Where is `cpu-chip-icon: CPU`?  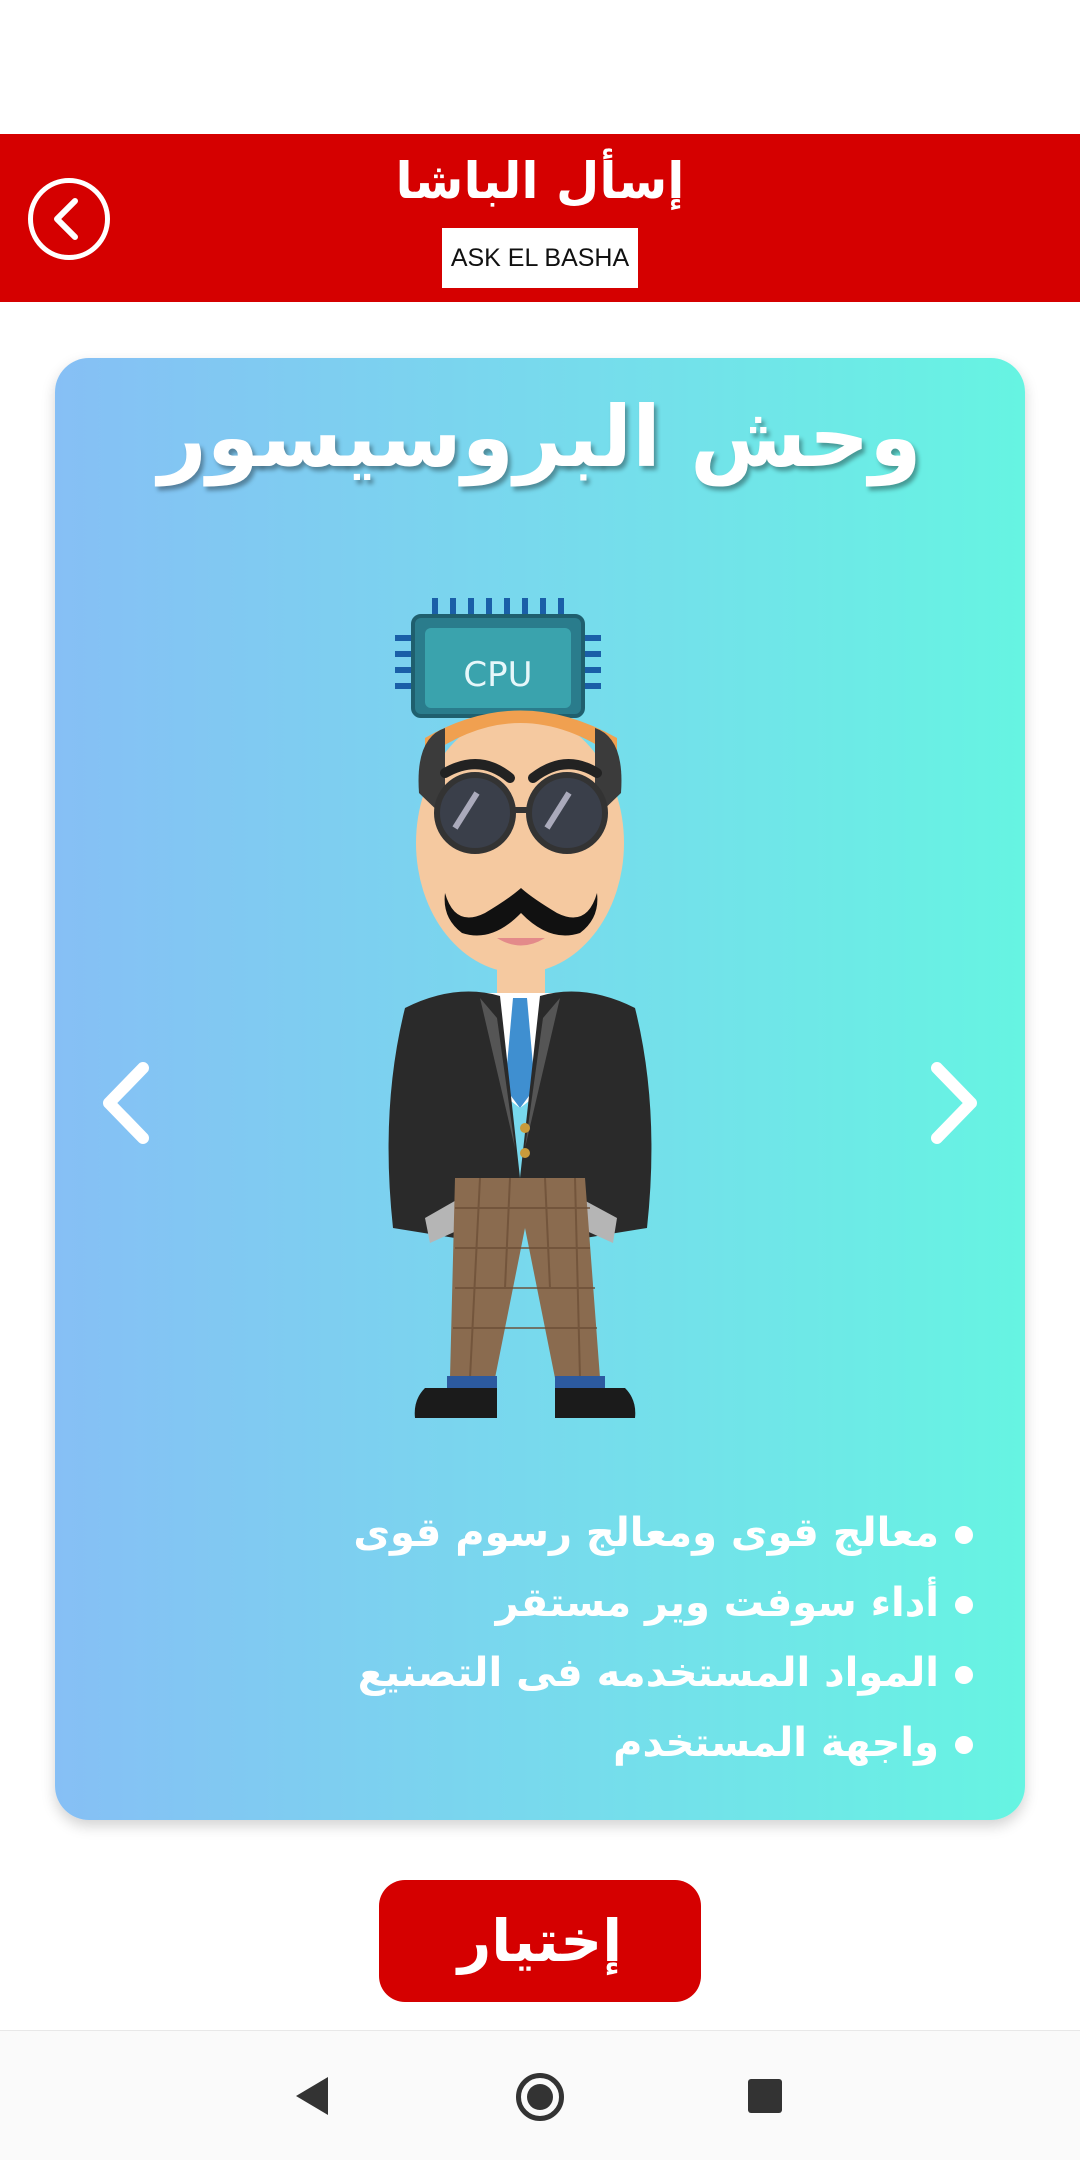 cpu-chip-icon: CPU is located at coordinates (498, 658).